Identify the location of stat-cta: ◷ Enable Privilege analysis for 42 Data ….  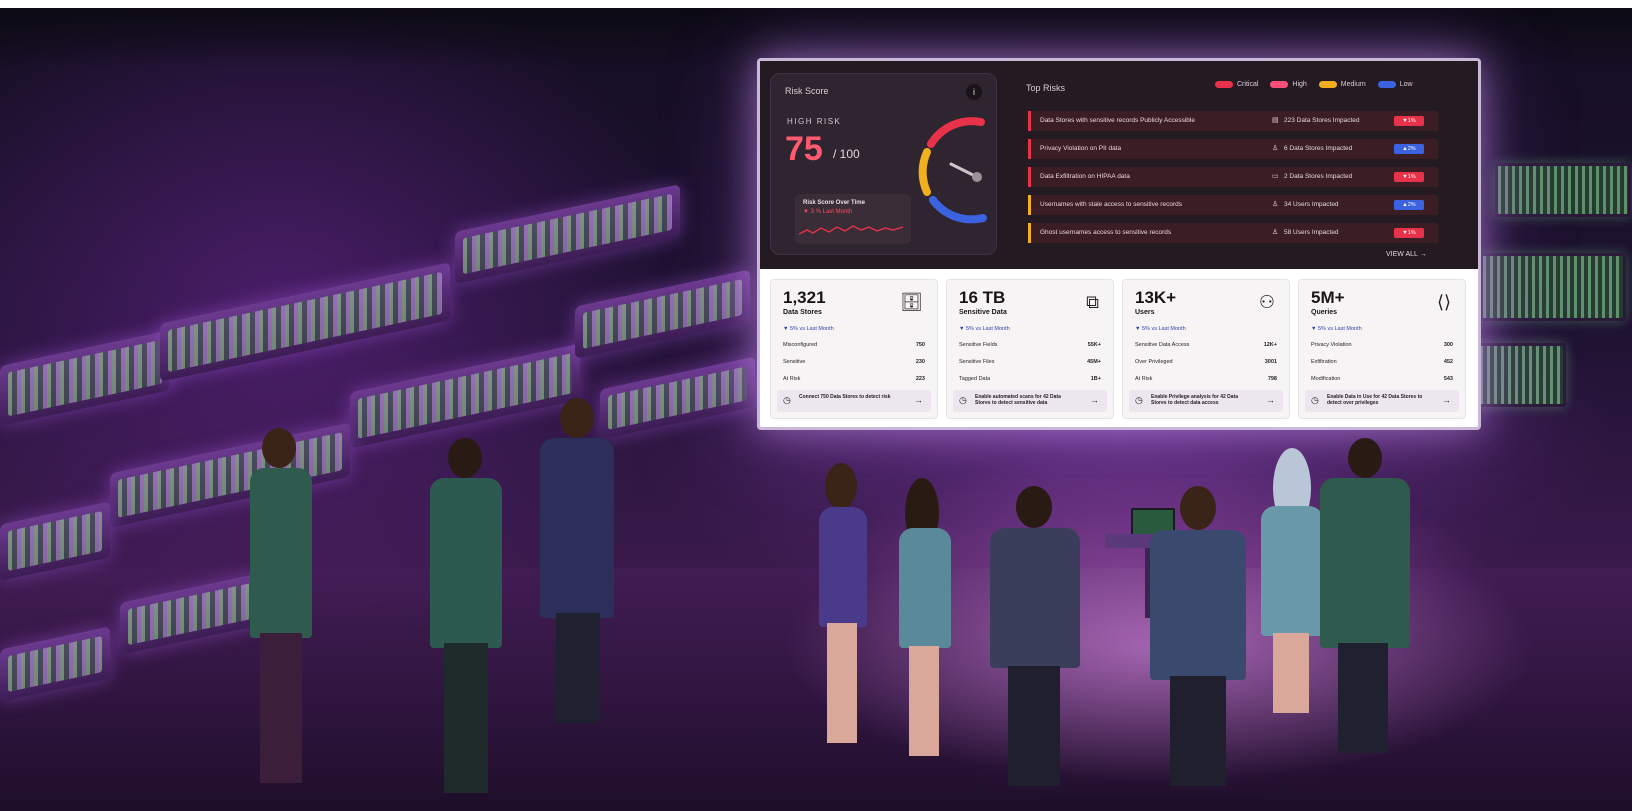
(1206, 401).